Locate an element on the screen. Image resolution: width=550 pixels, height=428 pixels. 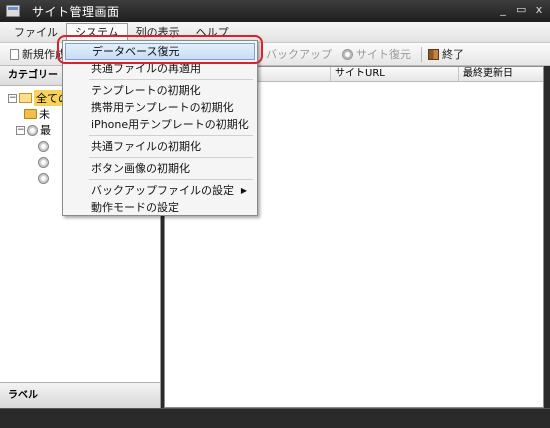
menu-system: システム is located at coordinates (97, 32).